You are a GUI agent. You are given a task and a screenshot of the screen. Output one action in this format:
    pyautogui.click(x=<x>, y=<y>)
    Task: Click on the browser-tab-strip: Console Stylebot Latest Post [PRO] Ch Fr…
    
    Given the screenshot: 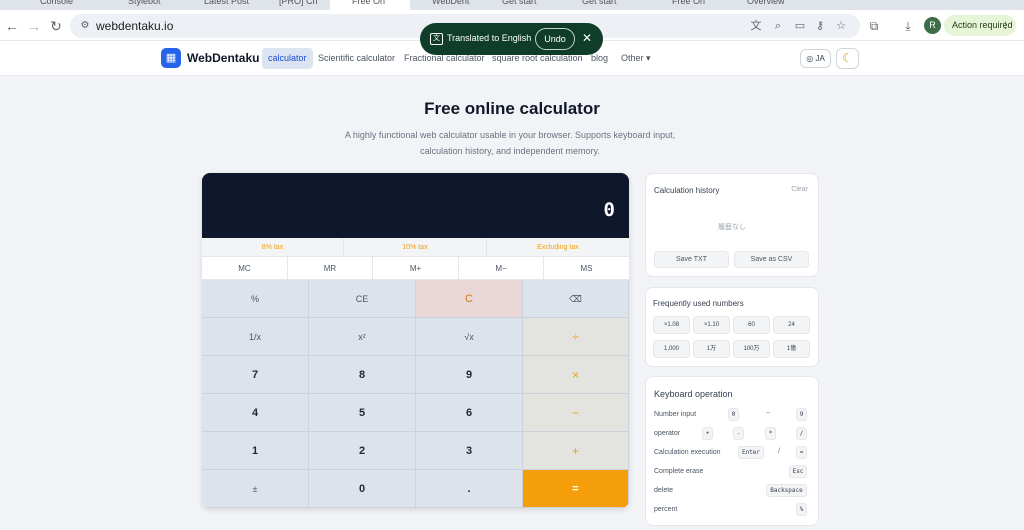 What is the action you would take?
    pyautogui.click(x=512, y=5)
    